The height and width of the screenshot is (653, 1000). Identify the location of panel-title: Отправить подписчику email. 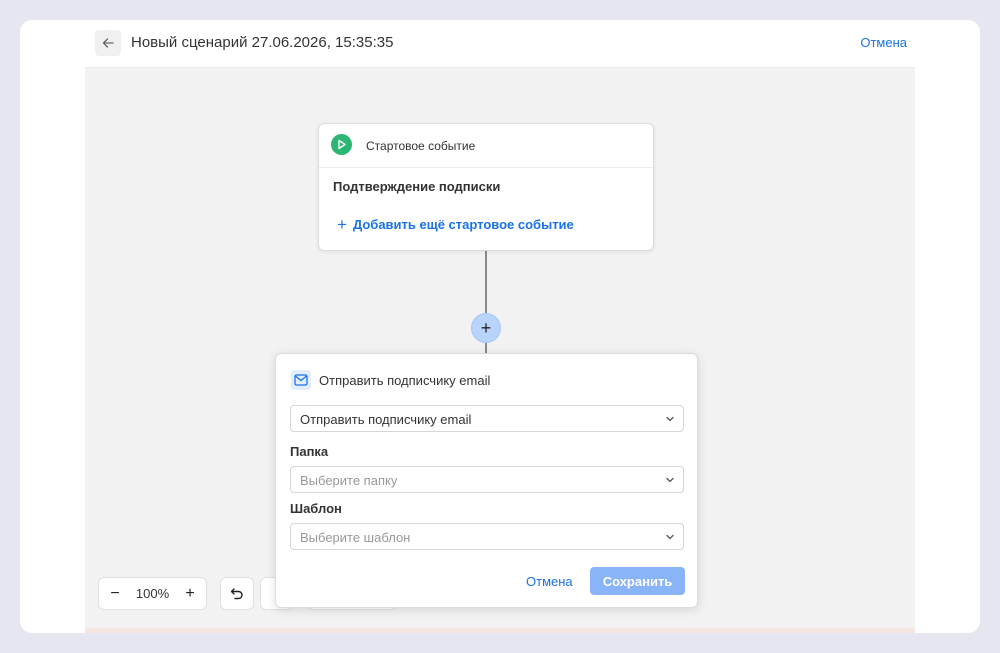
(405, 380).